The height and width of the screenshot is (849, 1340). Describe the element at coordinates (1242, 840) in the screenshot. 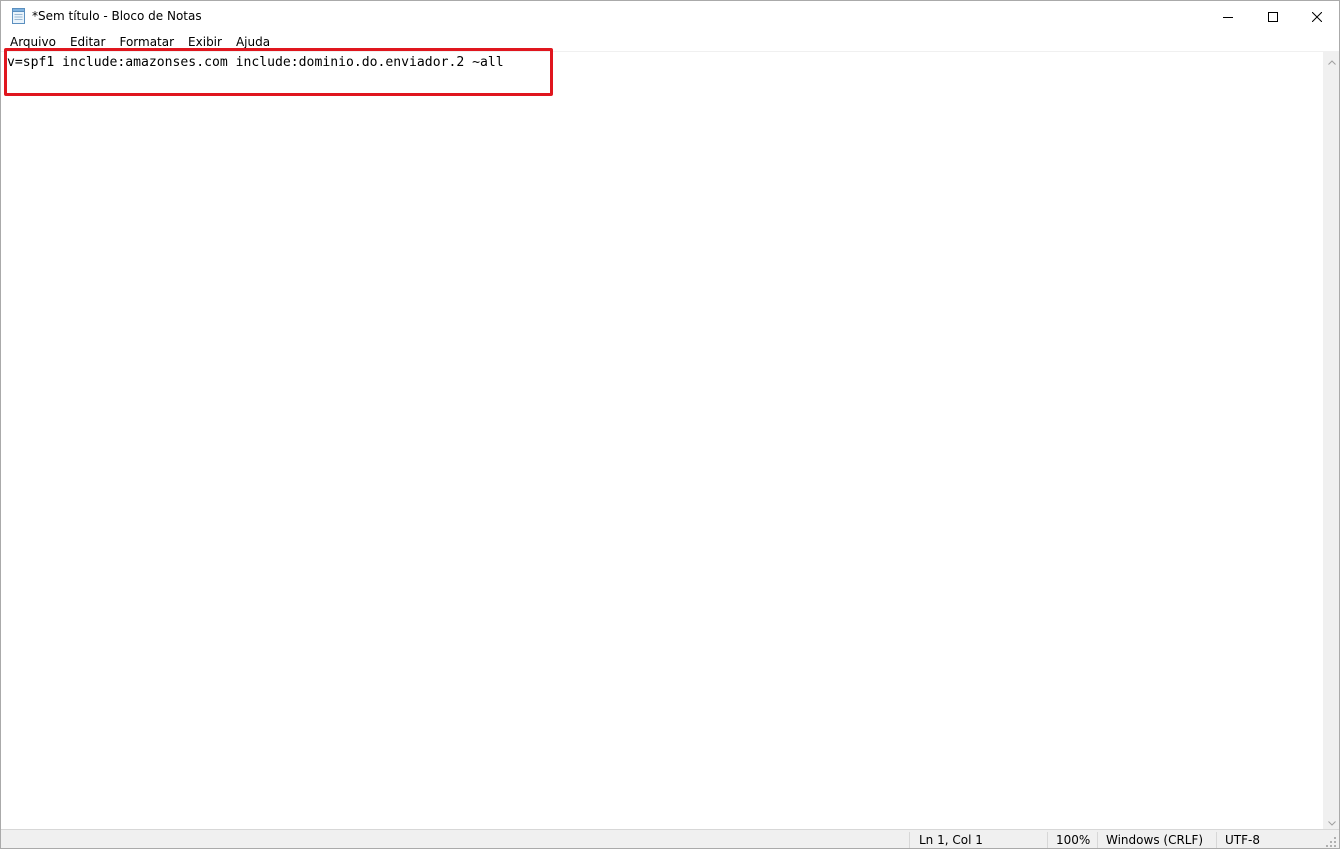

I see `encoding: UTF-8` at that location.